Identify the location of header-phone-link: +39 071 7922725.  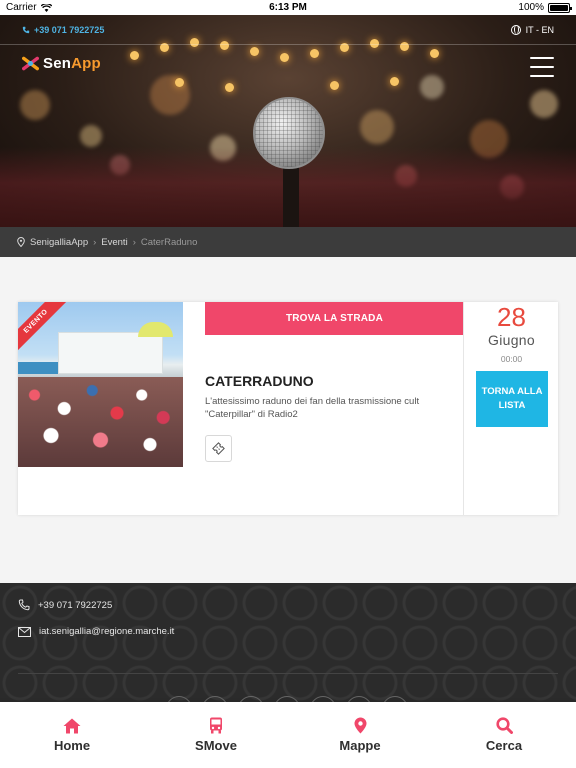
(63, 30).